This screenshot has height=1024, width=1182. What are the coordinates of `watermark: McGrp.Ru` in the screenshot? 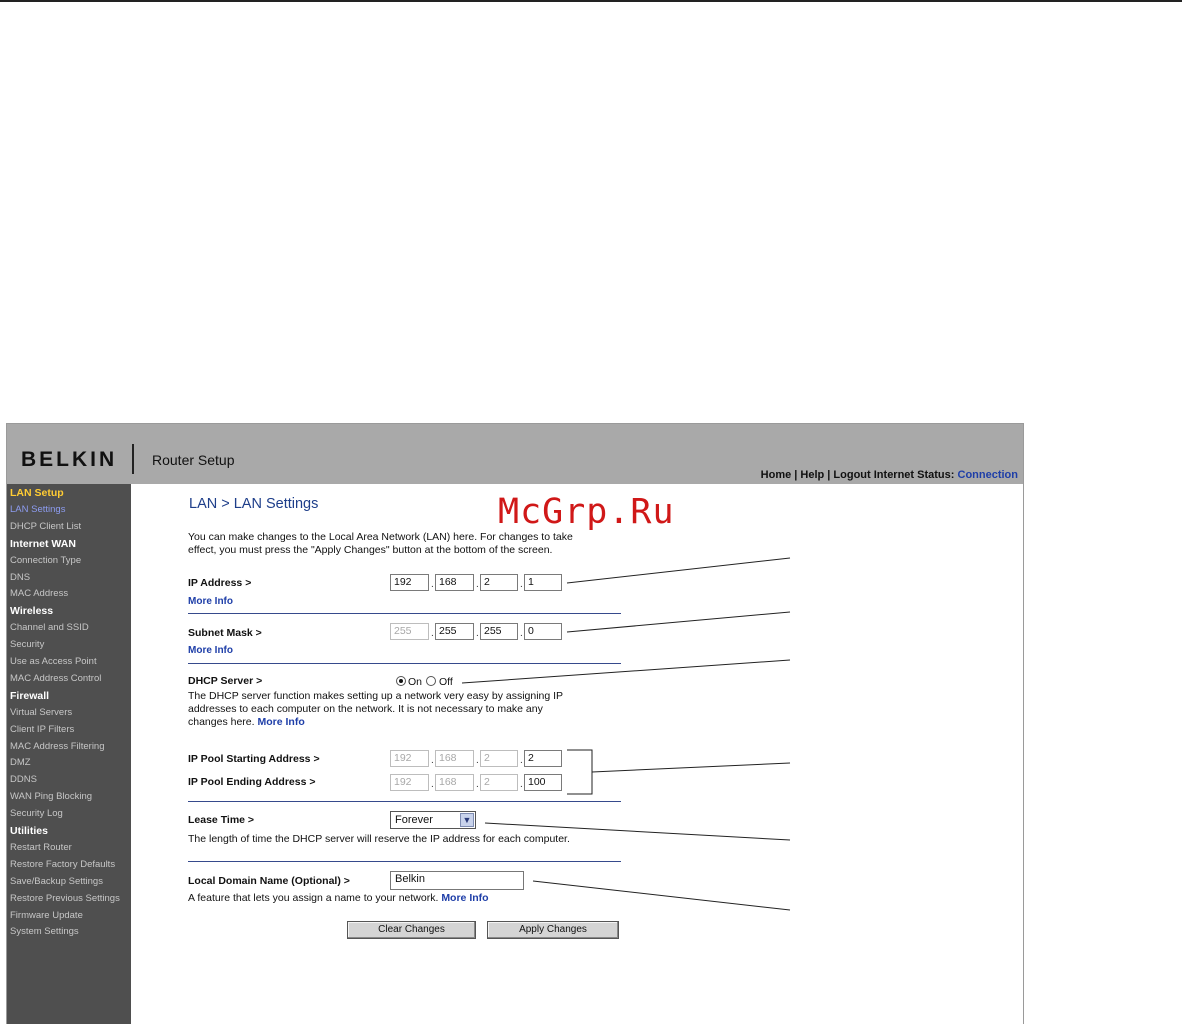 It's located at (586, 512).